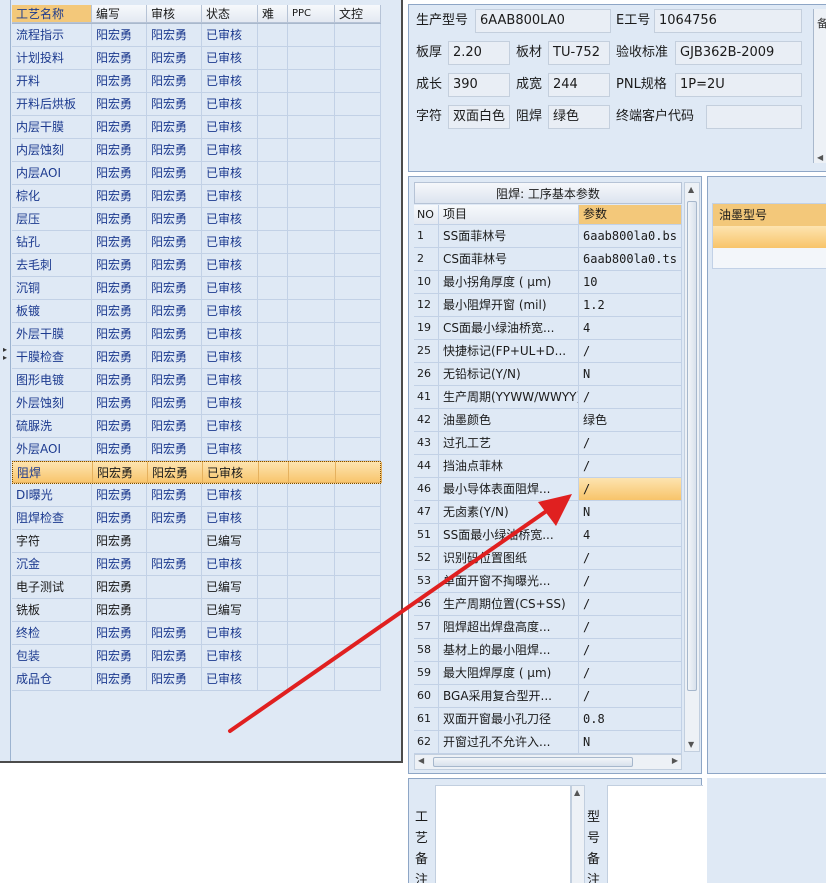 The image size is (826, 883). Describe the element at coordinates (819, 86) in the screenshot. I see `remark-side-panel: 备 ◀` at that location.